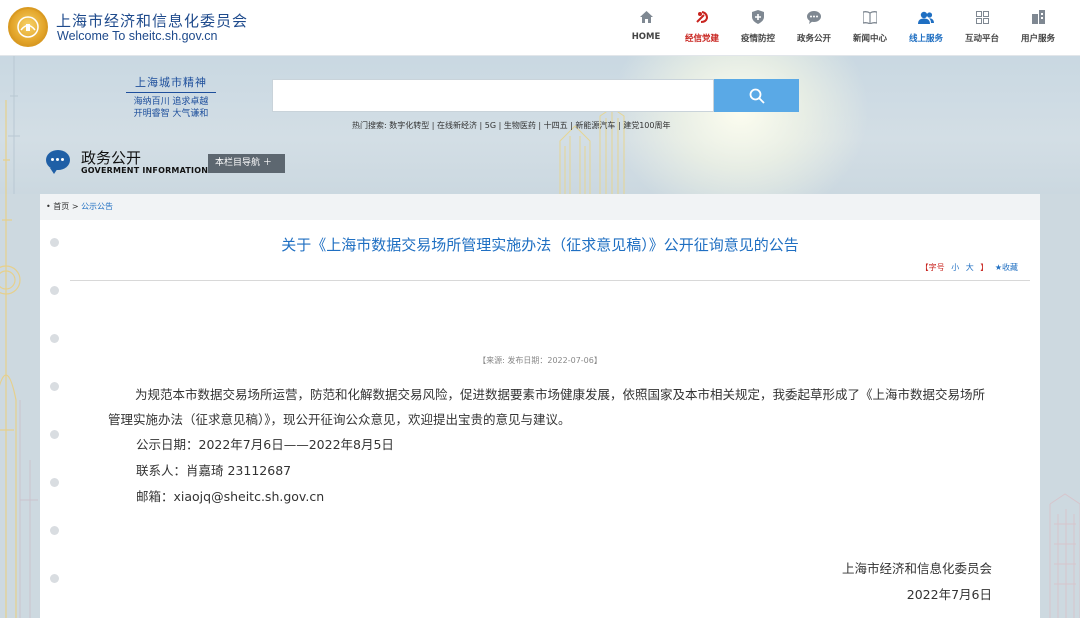 The image size is (1080, 618). I want to click on nav-home: HOME, so click(646, 26).